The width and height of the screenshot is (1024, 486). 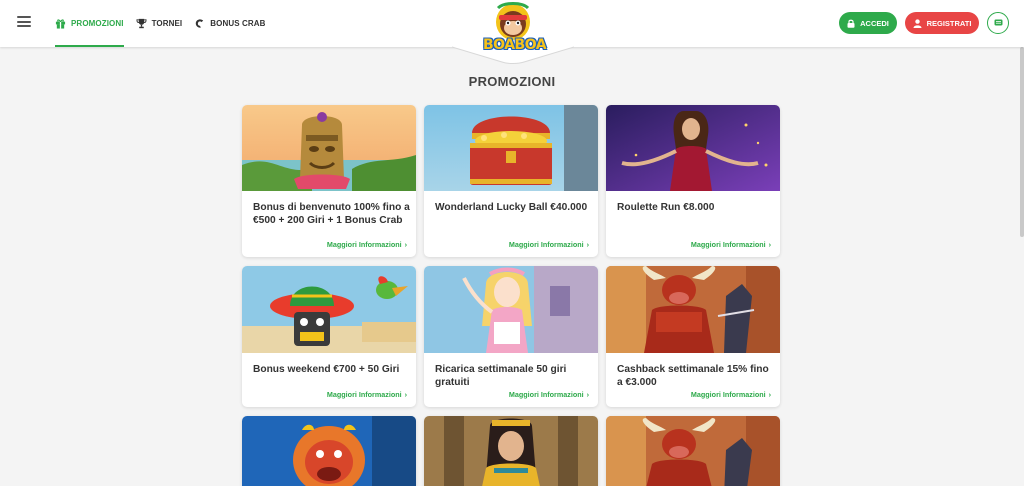 I want to click on chat-button, so click(x=998, y=23).